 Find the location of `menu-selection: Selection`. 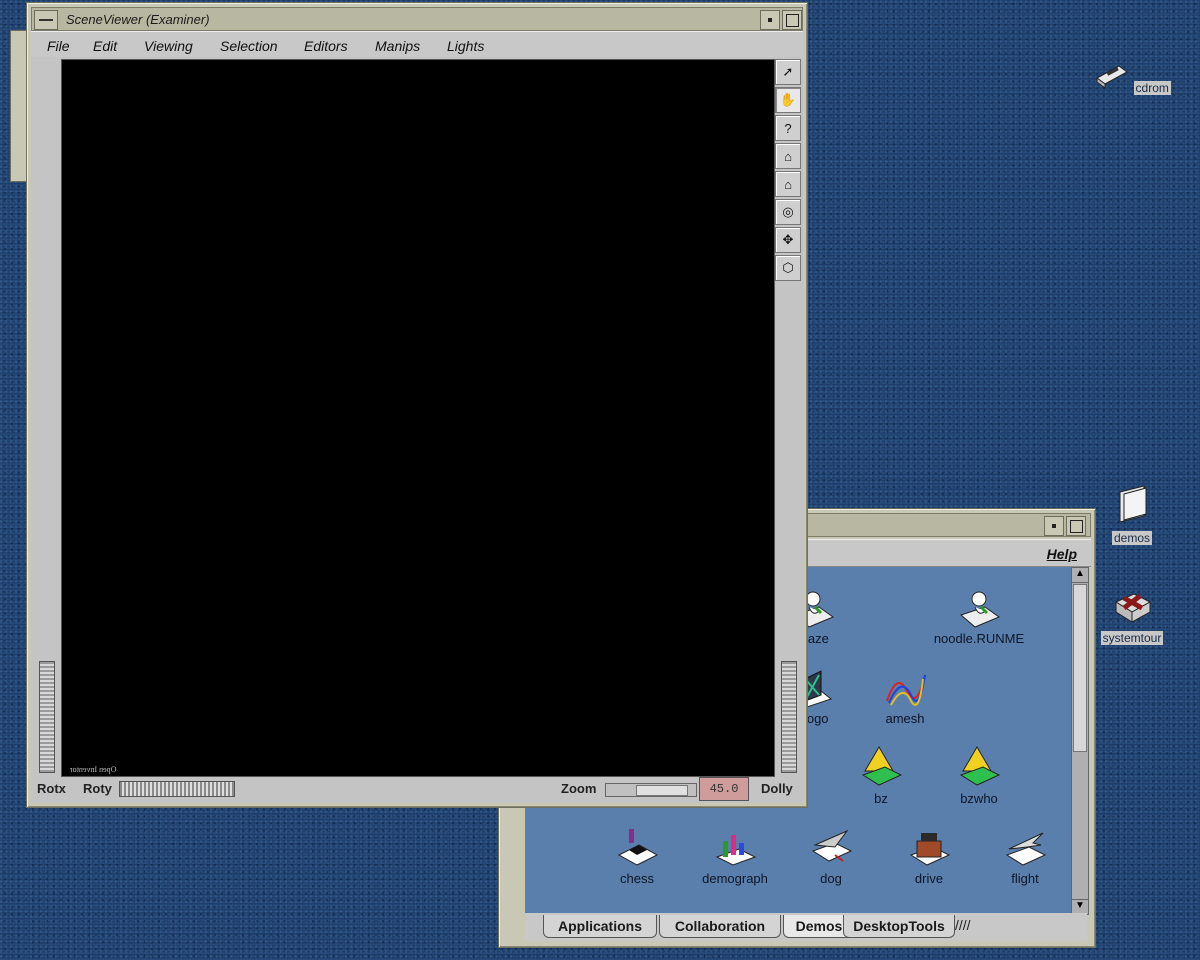

menu-selection: Selection is located at coordinates (249, 46).